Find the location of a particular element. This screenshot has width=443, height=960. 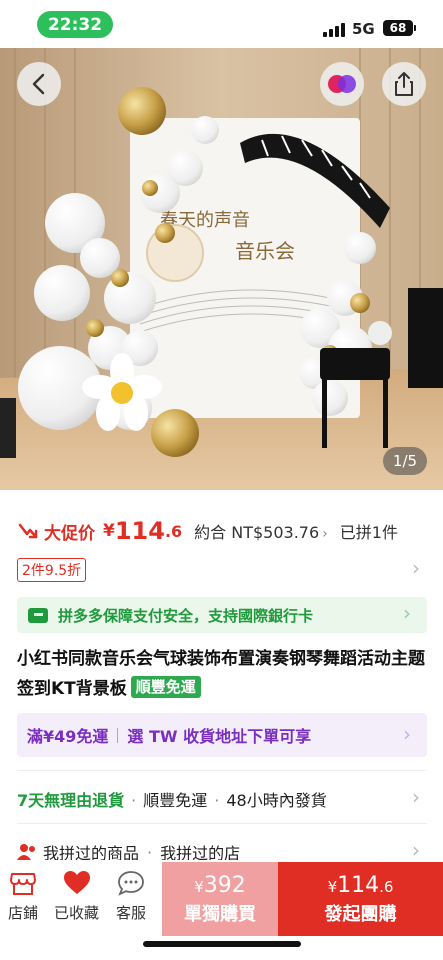

product-title: 小红书同款音乐会气球装饰布置演奏钢琴舞蹈活动主题签到KT背景板 順豐免運 is located at coordinates (224, 674).